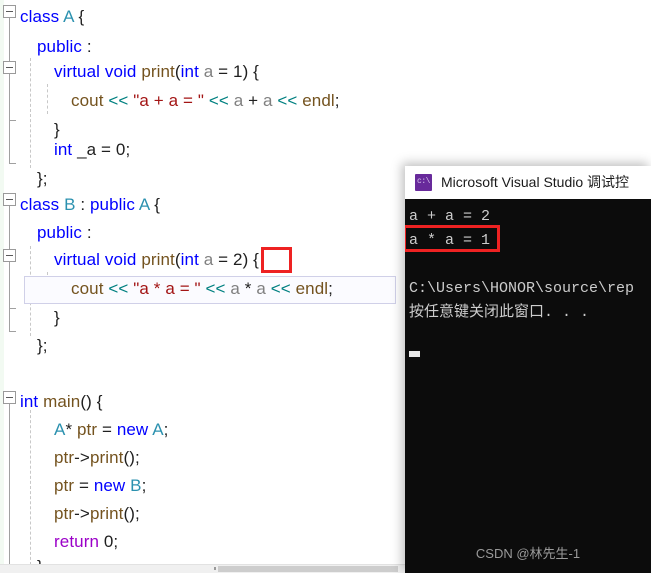 The image size is (651, 573). What do you see at coordinates (10, 282) in the screenshot?
I see `editor-gutter` at bounding box center [10, 282].